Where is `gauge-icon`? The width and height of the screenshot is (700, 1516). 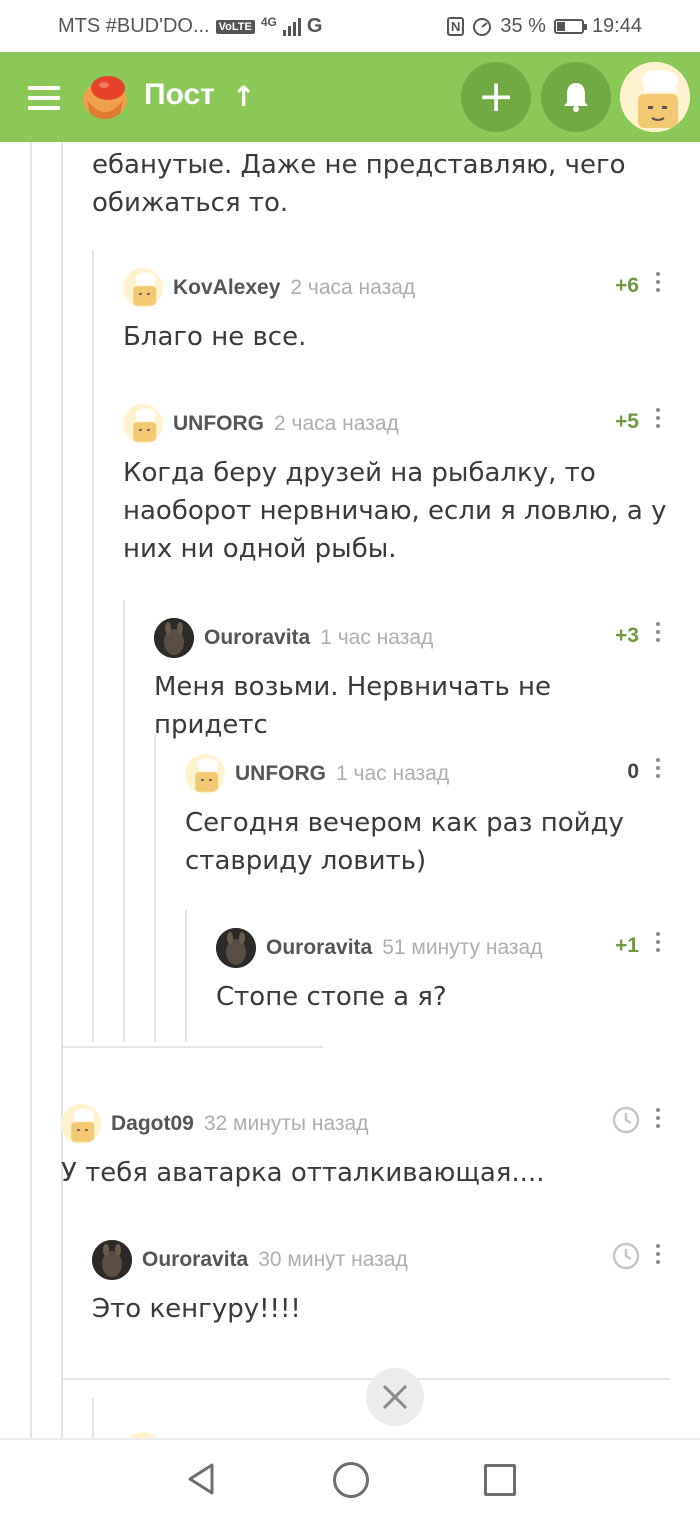 gauge-icon is located at coordinates (482, 26).